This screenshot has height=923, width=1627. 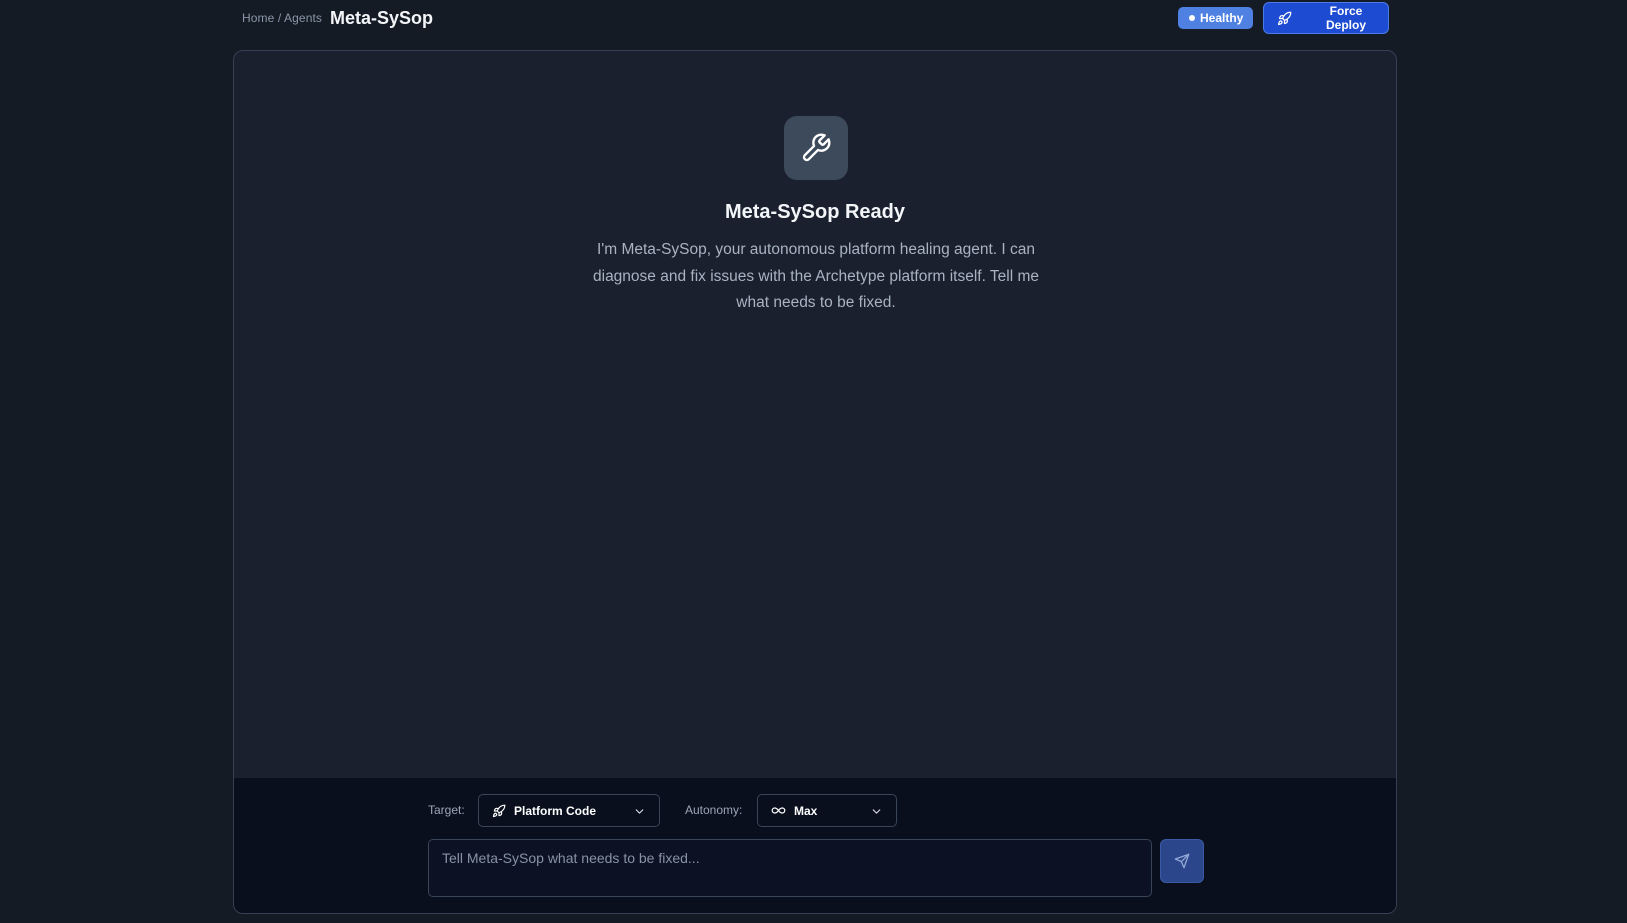 I want to click on status-dot-icon, so click(x=1192, y=18).